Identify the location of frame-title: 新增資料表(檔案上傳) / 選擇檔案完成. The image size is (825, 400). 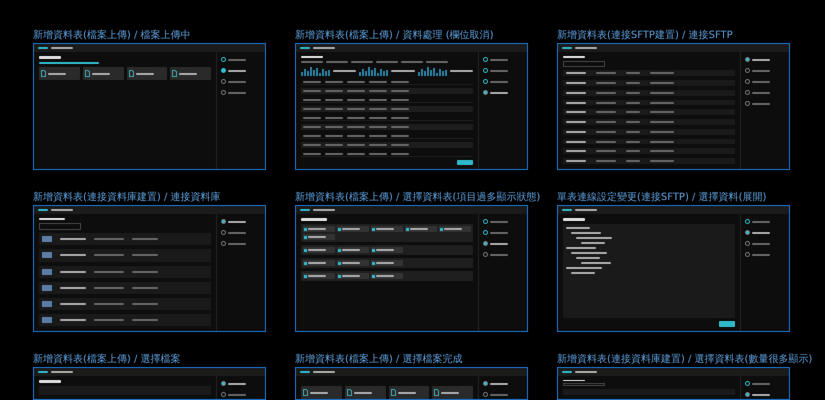
(379, 360).